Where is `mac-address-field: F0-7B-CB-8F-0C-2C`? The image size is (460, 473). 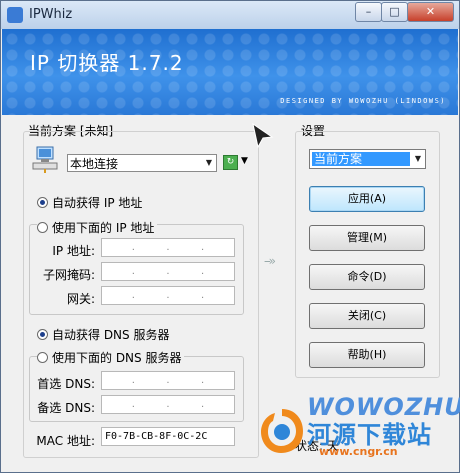 mac-address-field: F0-7B-CB-8F-0C-2C is located at coordinates (168, 436).